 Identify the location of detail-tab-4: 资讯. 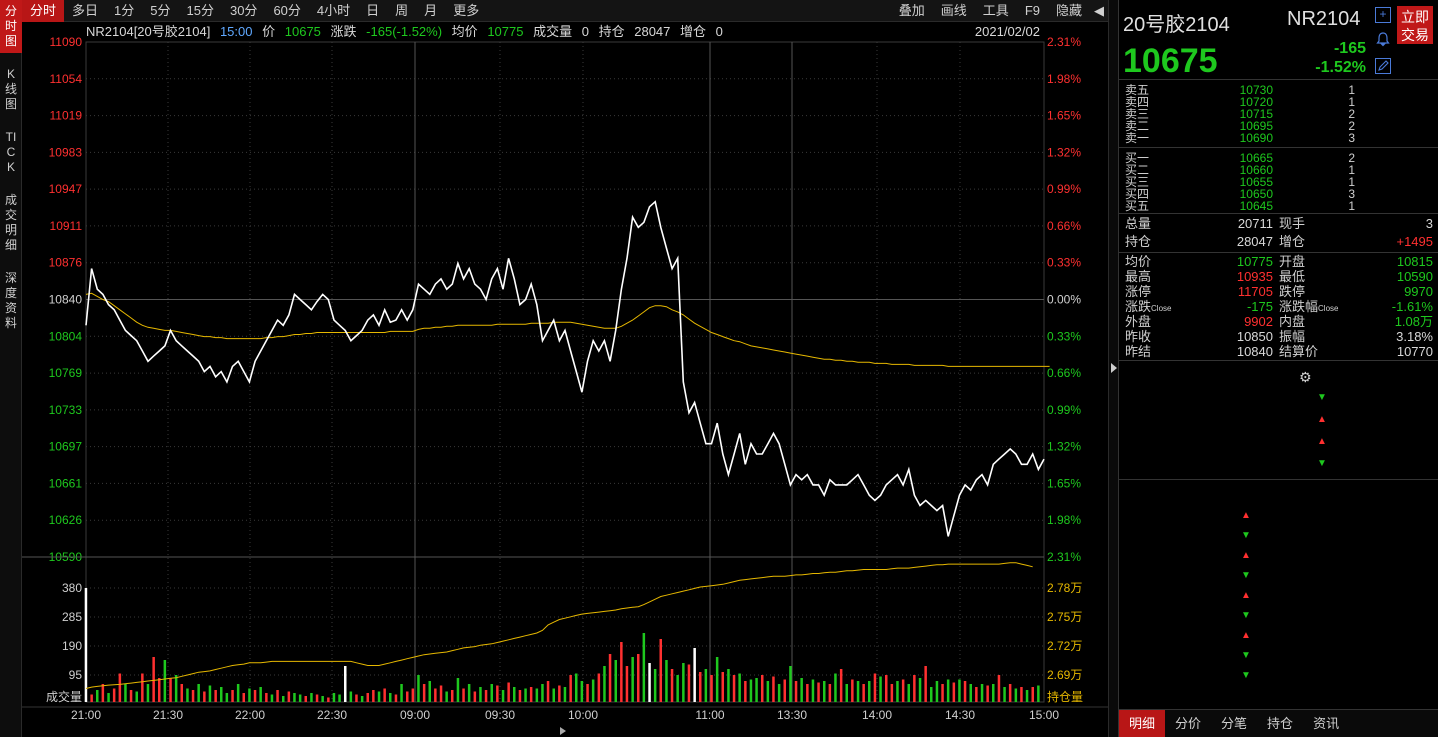
(1326, 723).